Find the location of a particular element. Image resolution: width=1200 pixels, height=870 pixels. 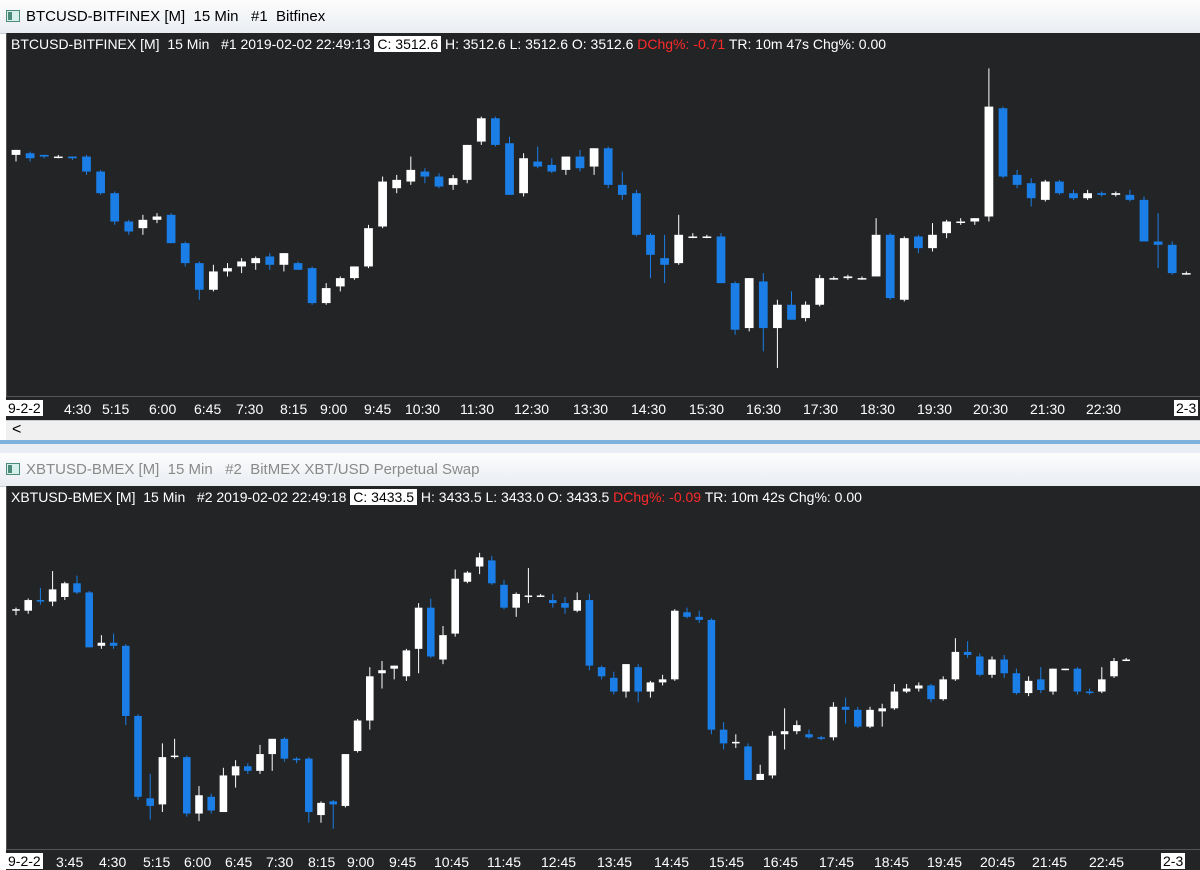

axis-tick-label: 5:15 is located at coordinates (116, 409).